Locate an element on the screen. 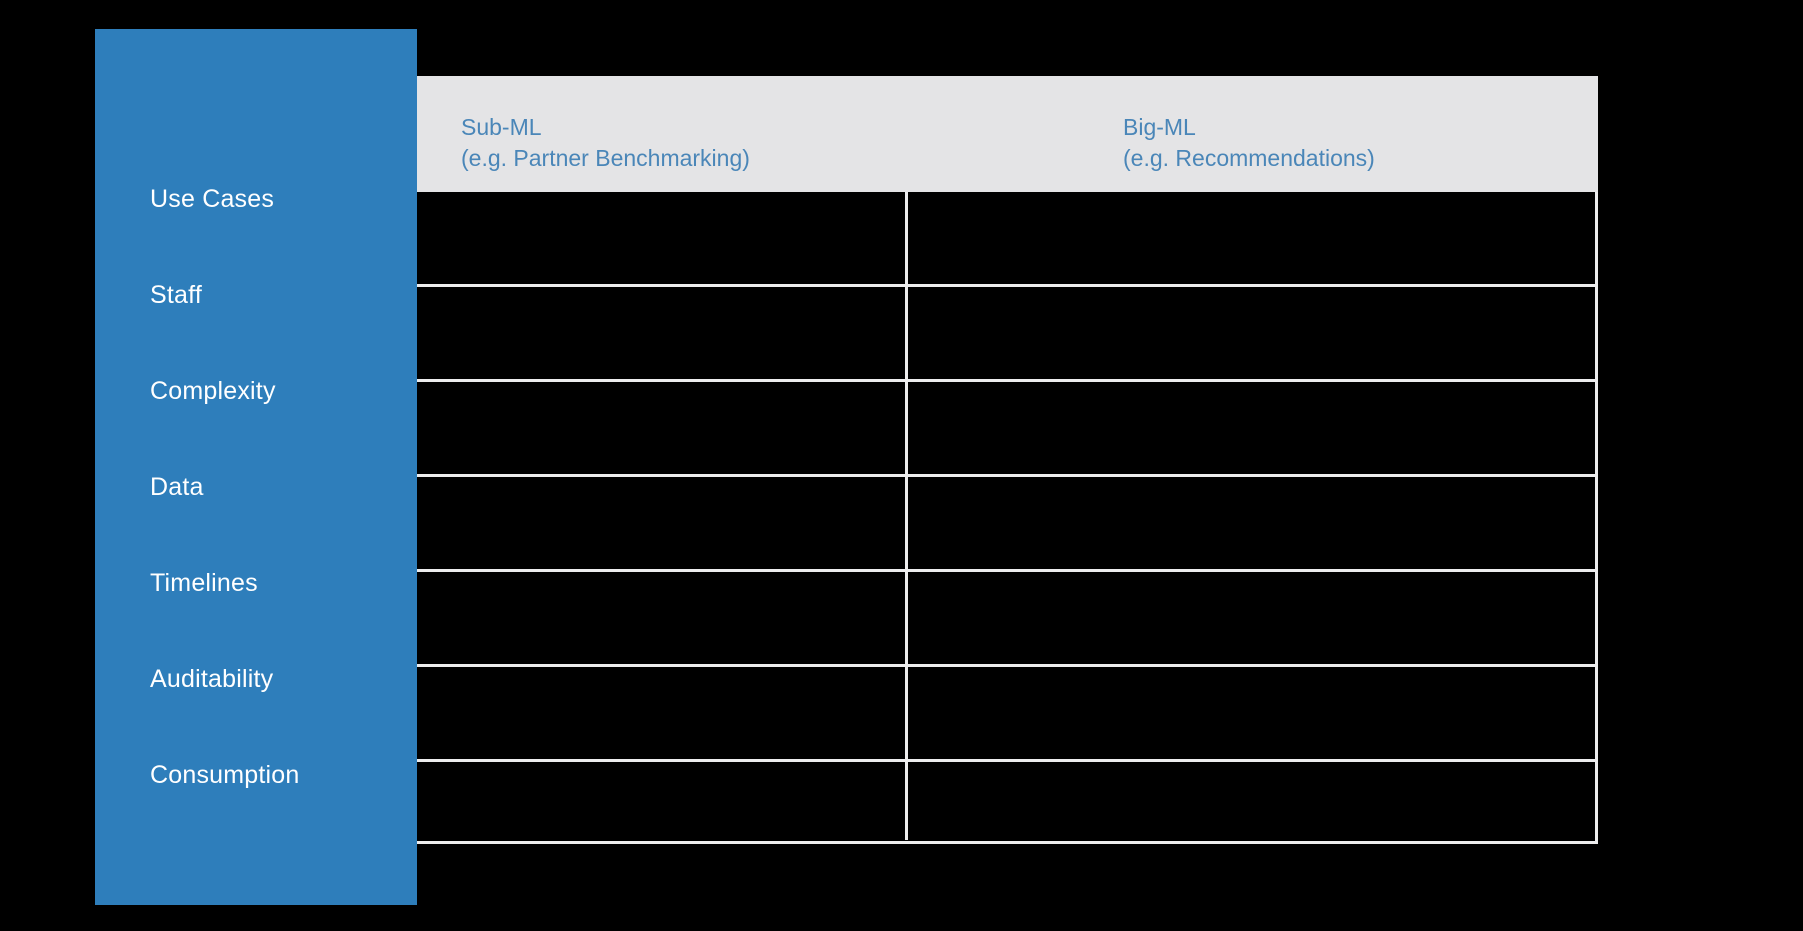  sidebar-item-label: Complexity is located at coordinates (213, 390).